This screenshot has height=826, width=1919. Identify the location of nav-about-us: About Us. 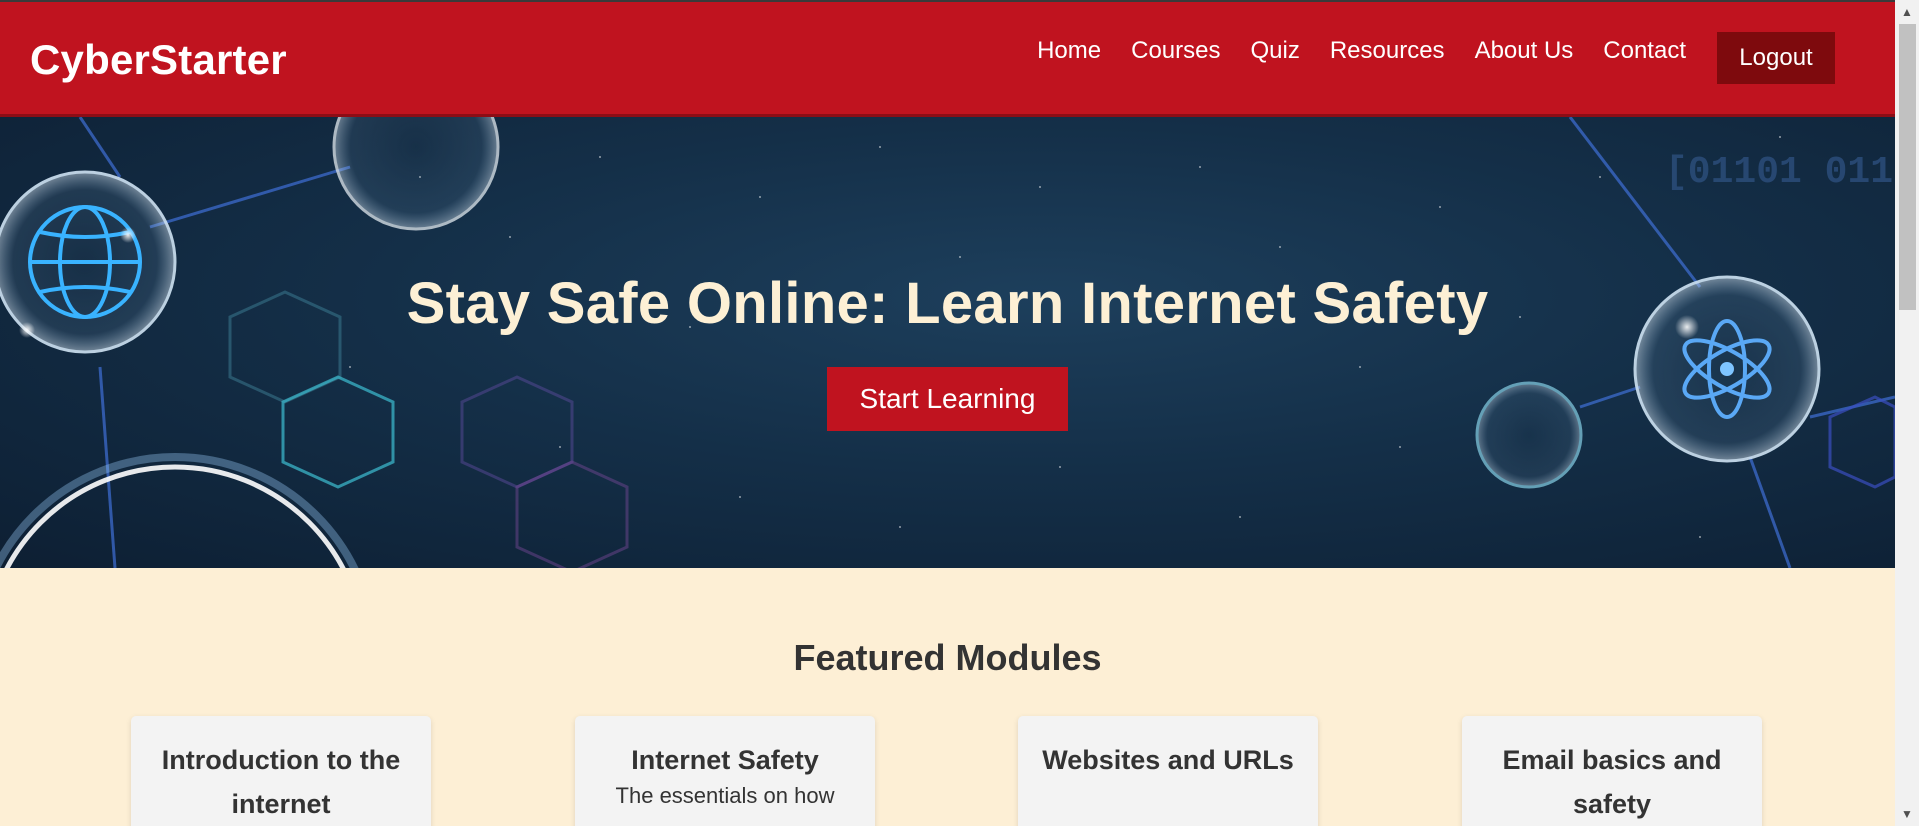
(1524, 51).